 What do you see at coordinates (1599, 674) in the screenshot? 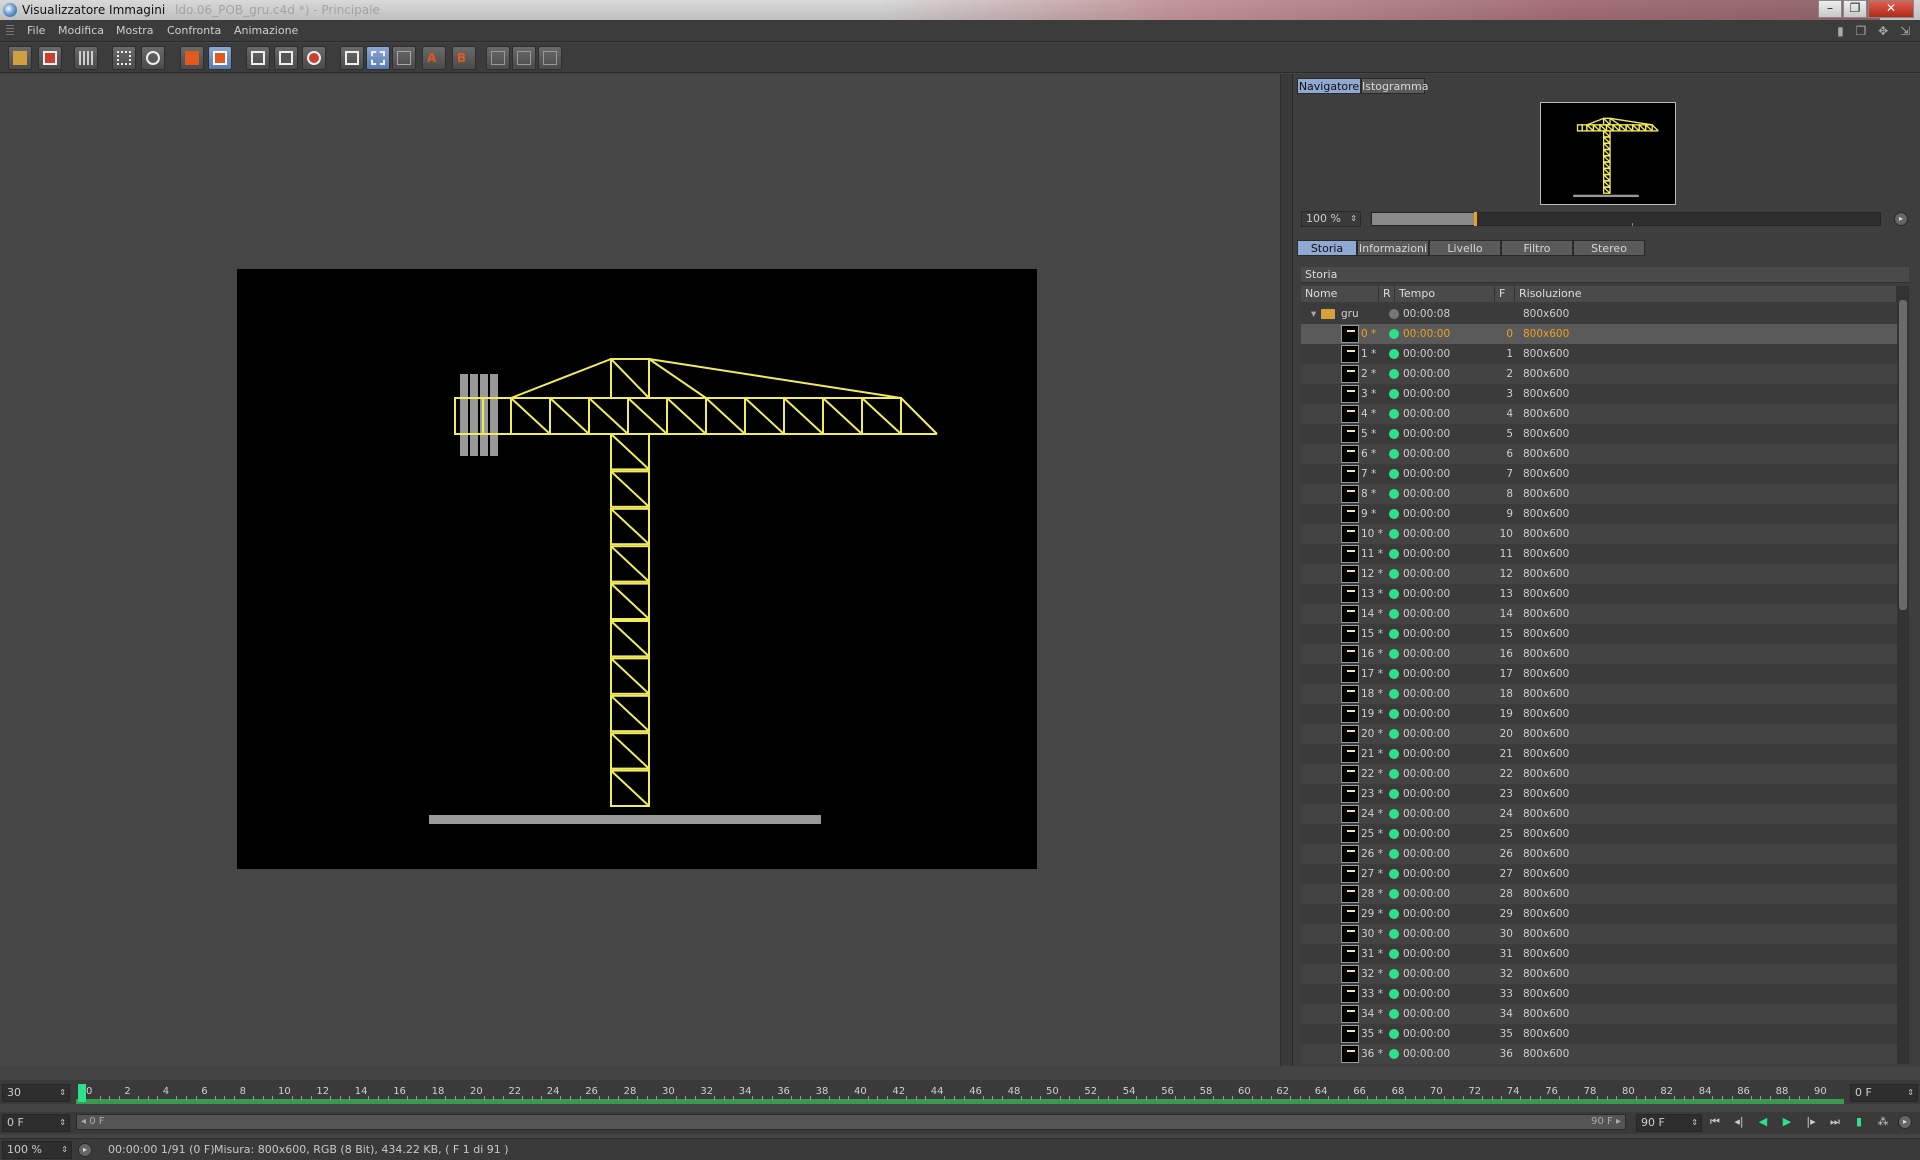
I see `history-row: 17 * 00:00:00 17 800x600` at bounding box center [1599, 674].